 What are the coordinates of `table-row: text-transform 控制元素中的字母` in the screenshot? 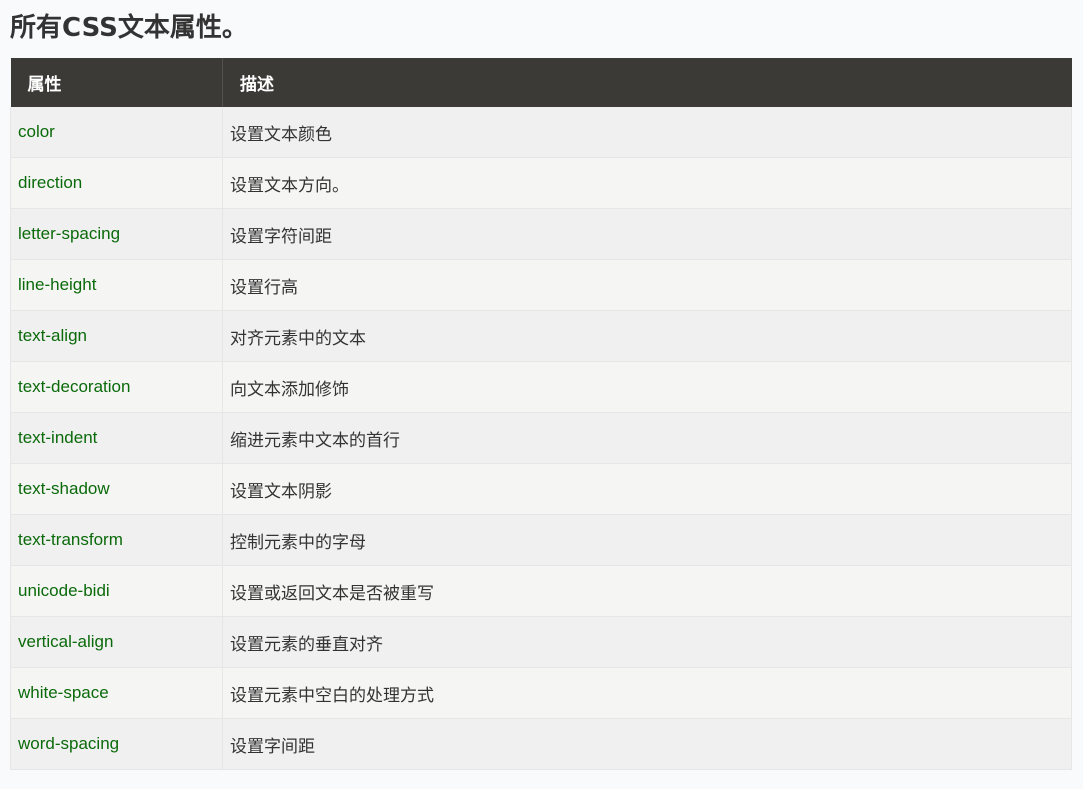 It's located at (541, 540).